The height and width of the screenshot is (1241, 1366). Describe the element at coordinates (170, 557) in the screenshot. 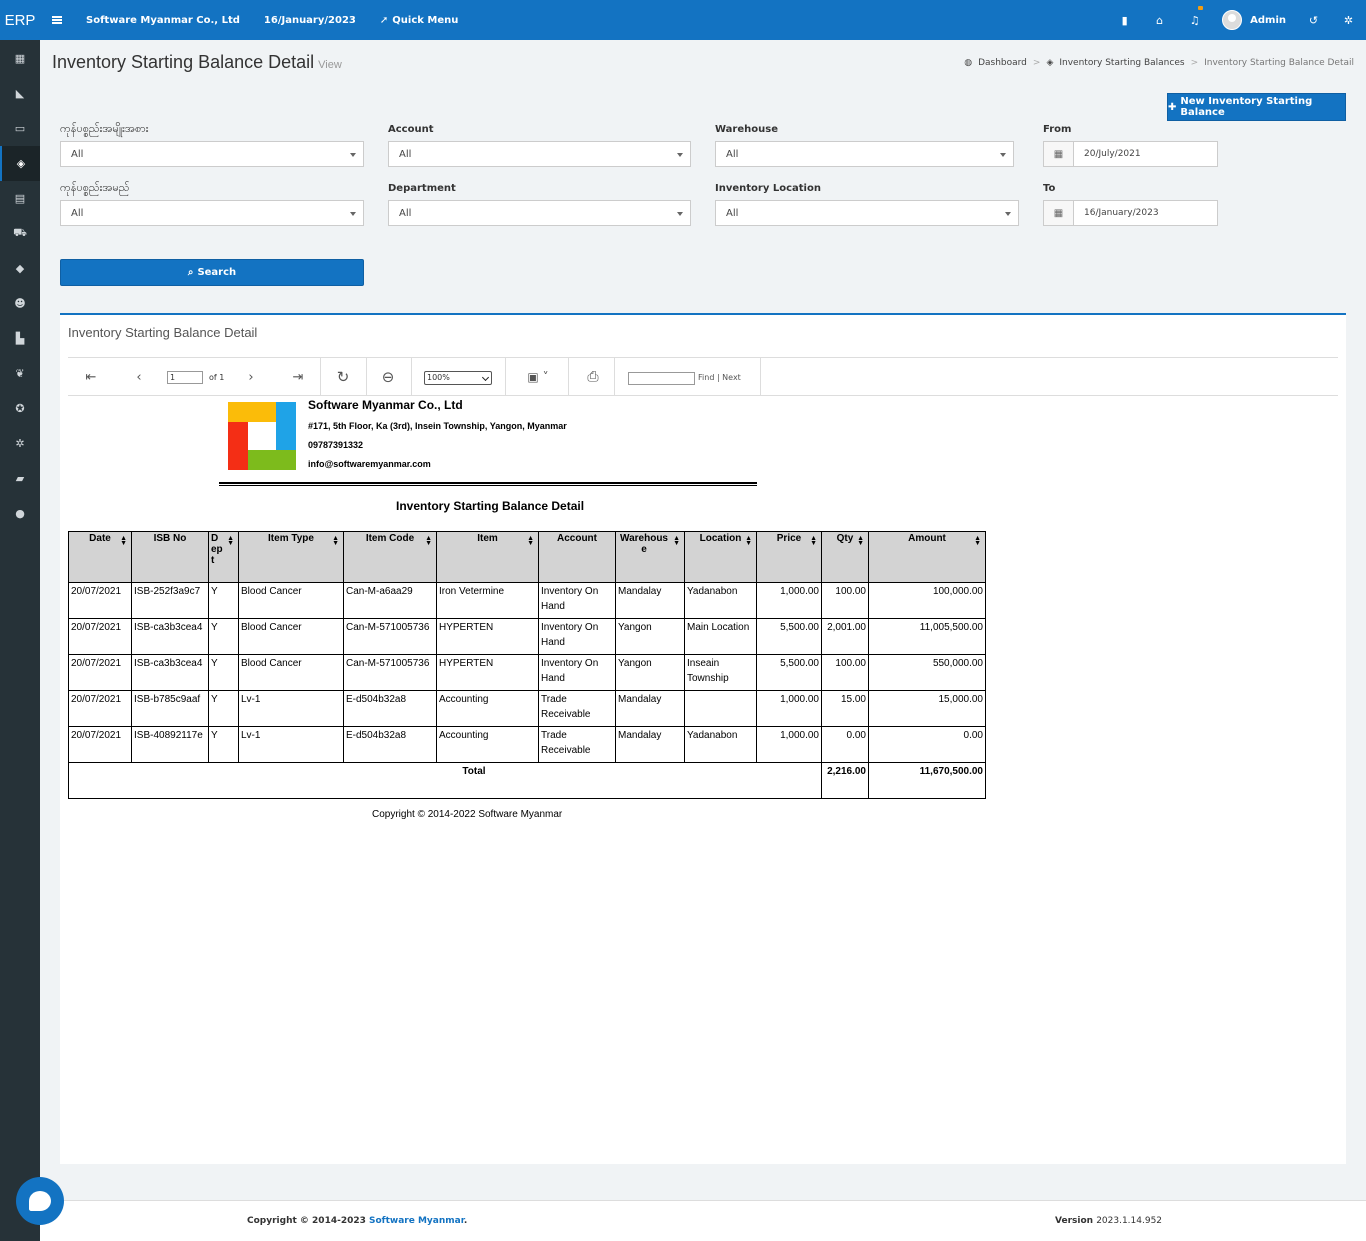

I see `column-header-isb-no: ISB No` at that location.